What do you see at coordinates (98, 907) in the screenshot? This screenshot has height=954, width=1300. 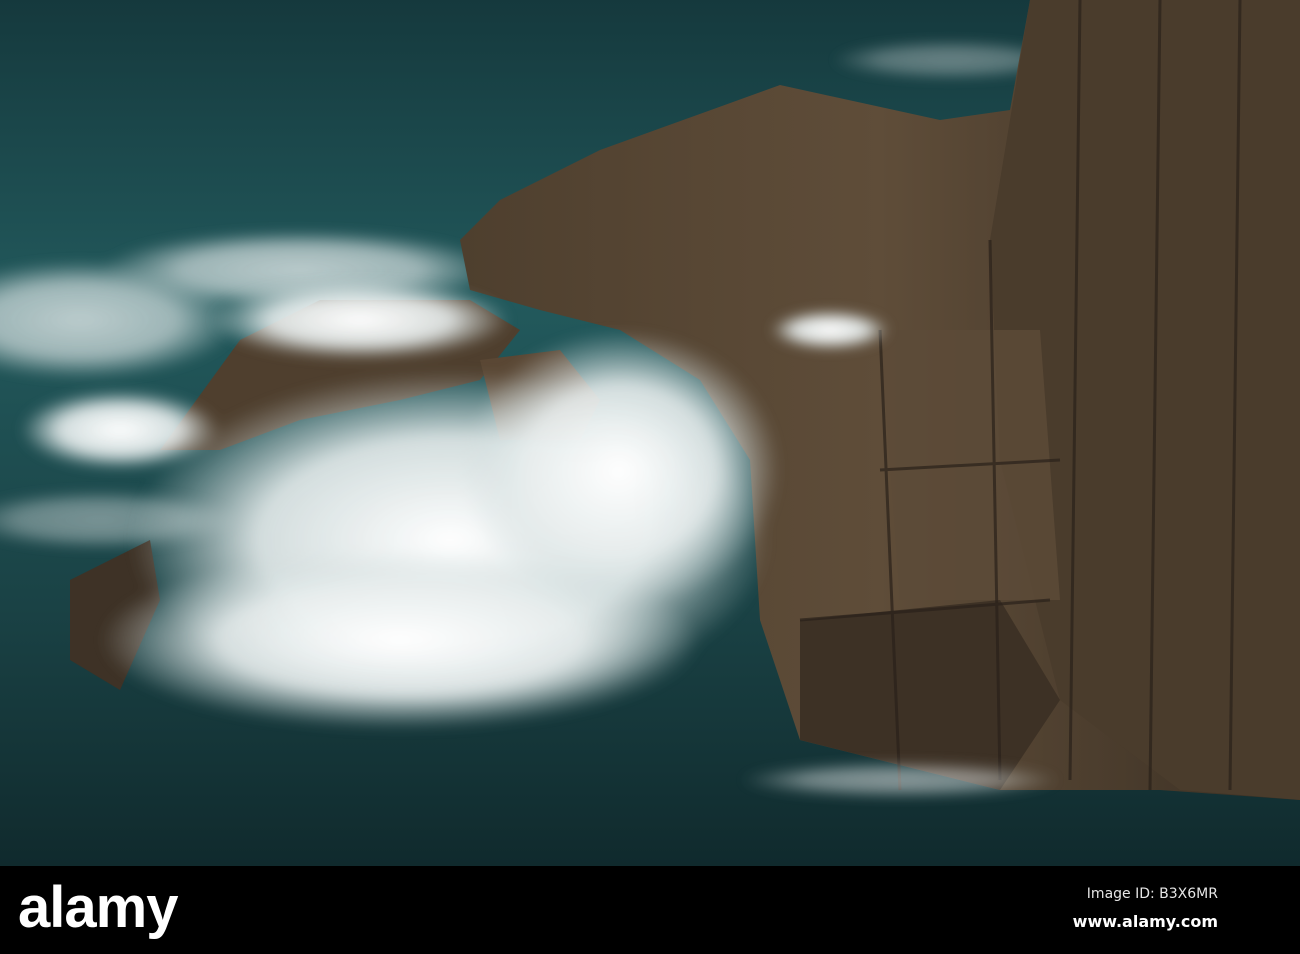 I see `alamy-logo: alamy` at bounding box center [98, 907].